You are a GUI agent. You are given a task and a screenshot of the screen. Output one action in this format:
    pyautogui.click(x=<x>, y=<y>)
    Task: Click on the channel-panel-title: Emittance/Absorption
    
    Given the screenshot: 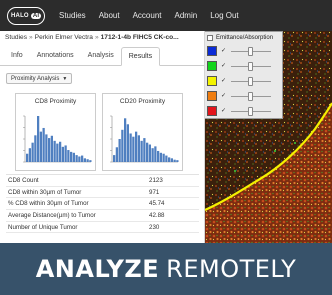 What is the action you would take?
    pyautogui.click(x=245, y=37)
    